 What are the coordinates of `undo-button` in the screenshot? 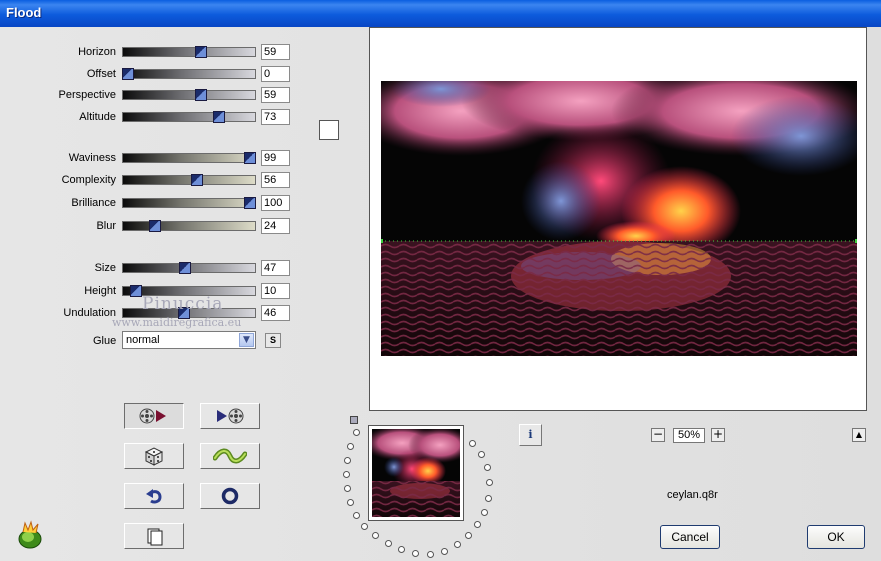 It's located at (154, 496).